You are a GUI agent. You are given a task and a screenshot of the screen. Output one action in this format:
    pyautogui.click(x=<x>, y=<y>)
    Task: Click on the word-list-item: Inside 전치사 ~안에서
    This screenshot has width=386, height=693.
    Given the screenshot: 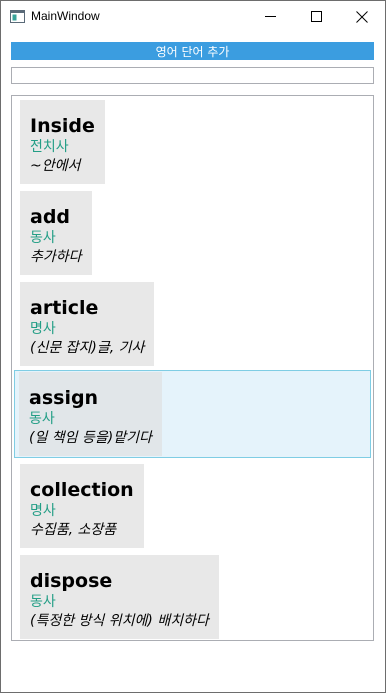 What is the action you would take?
    pyautogui.click(x=192, y=141)
    